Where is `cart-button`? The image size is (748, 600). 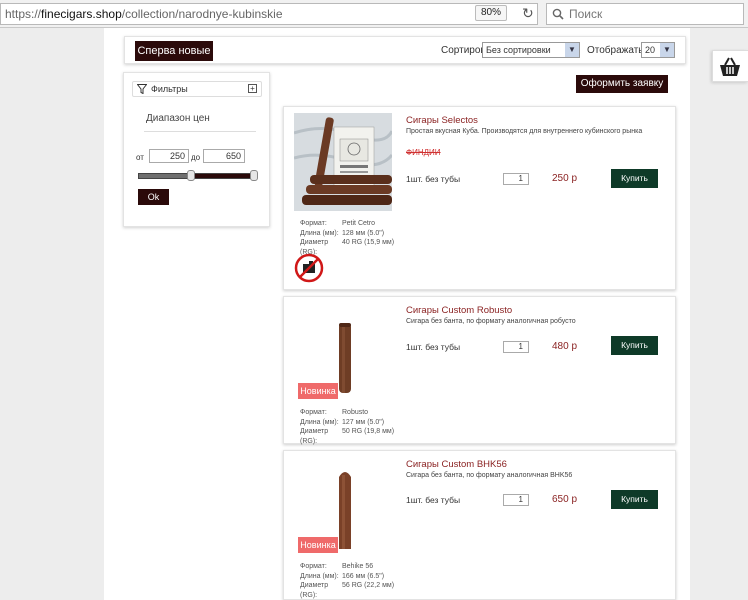
cart-button is located at coordinates (730, 66).